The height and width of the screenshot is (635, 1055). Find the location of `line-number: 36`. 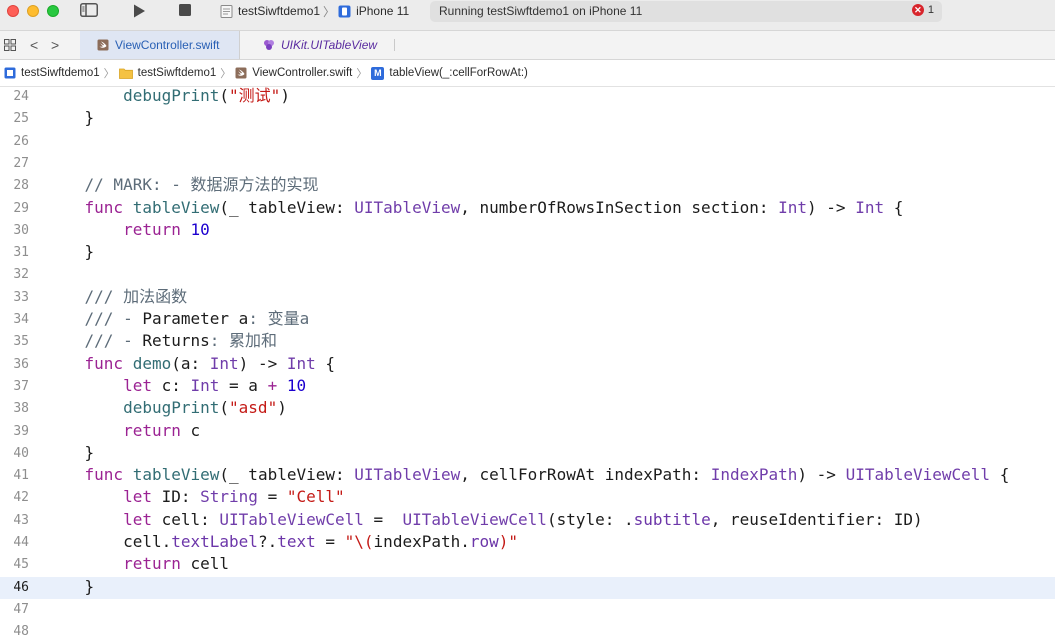

line-number: 36 is located at coordinates (21, 364).